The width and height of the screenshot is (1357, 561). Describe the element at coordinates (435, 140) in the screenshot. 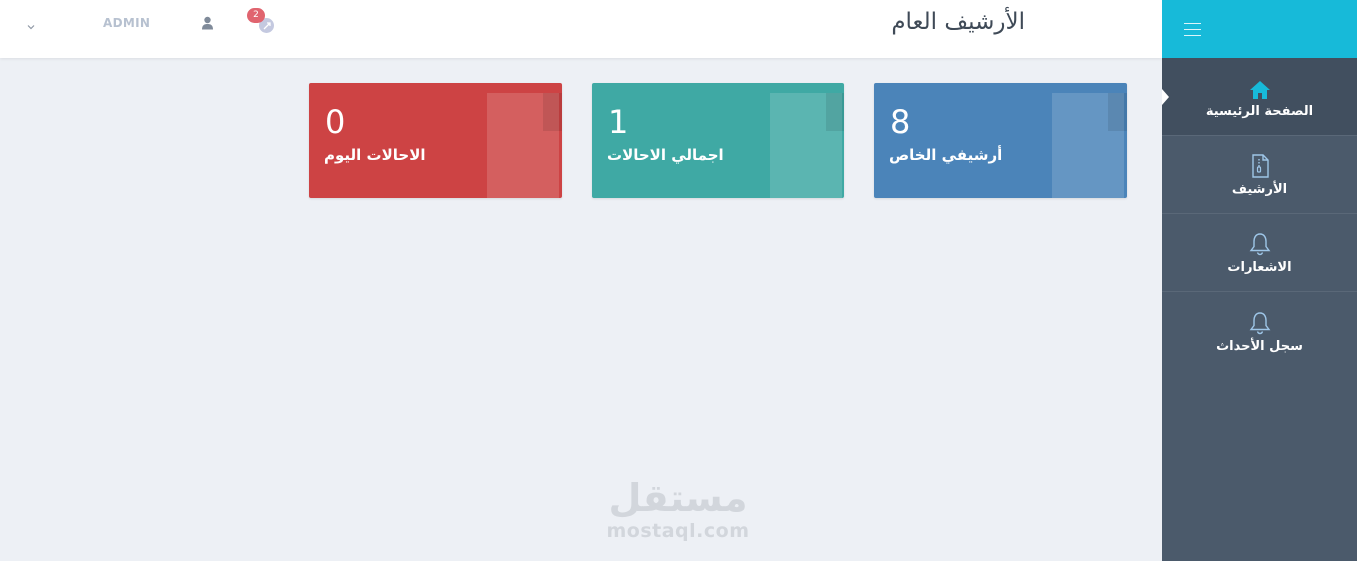

I see `card-today-referrals: 0 الاحالات اليوم` at that location.